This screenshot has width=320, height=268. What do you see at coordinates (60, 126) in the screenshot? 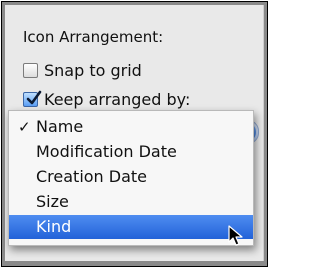
I see `menu-item-label: Name` at bounding box center [60, 126].